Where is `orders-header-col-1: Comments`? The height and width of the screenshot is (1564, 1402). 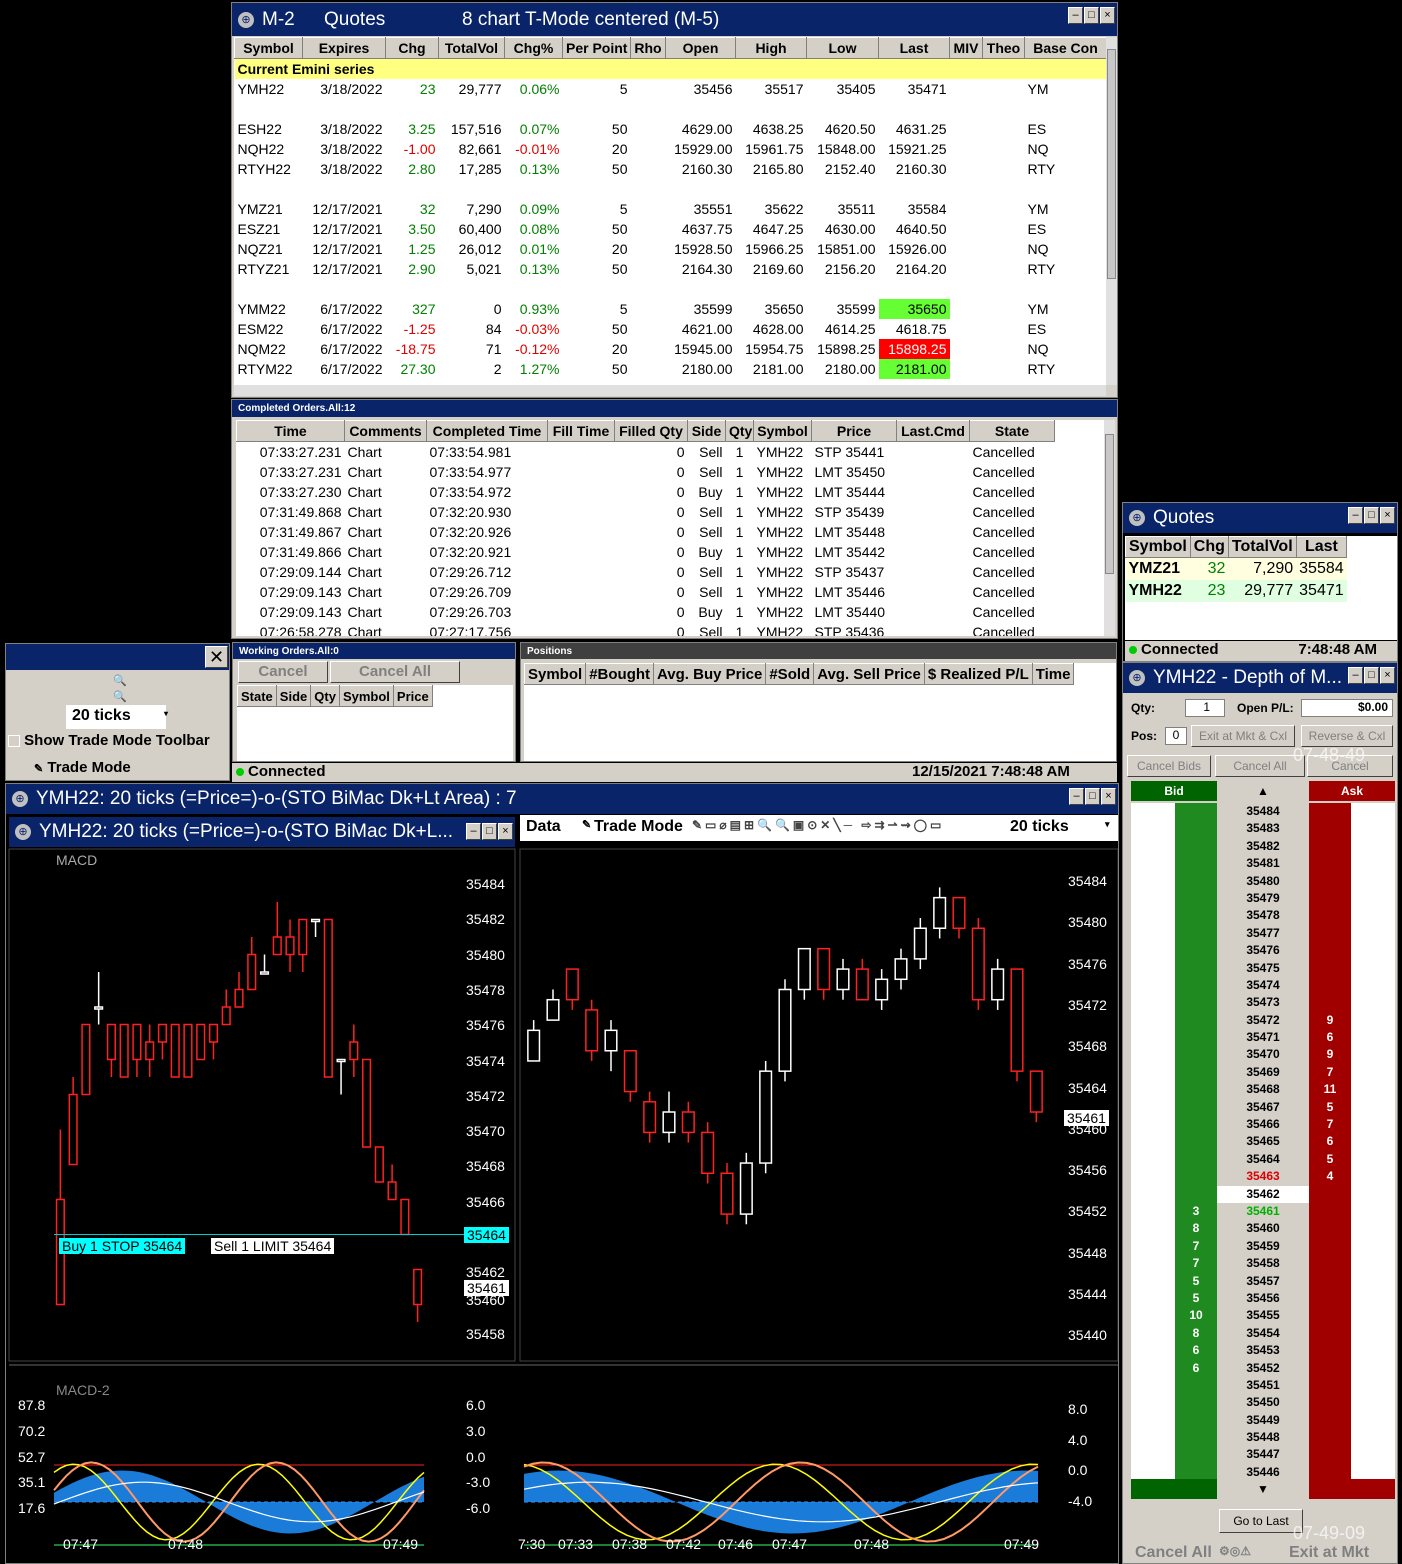 orders-header-col-1: Comments is located at coordinates (385, 431).